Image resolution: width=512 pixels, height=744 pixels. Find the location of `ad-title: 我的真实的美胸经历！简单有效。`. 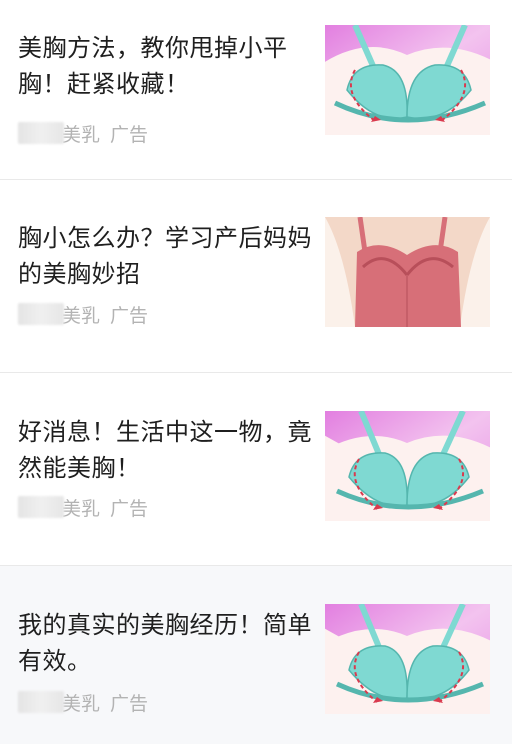

ad-title: 我的真实的美胸经历！简单有效。 is located at coordinates (165, 643).